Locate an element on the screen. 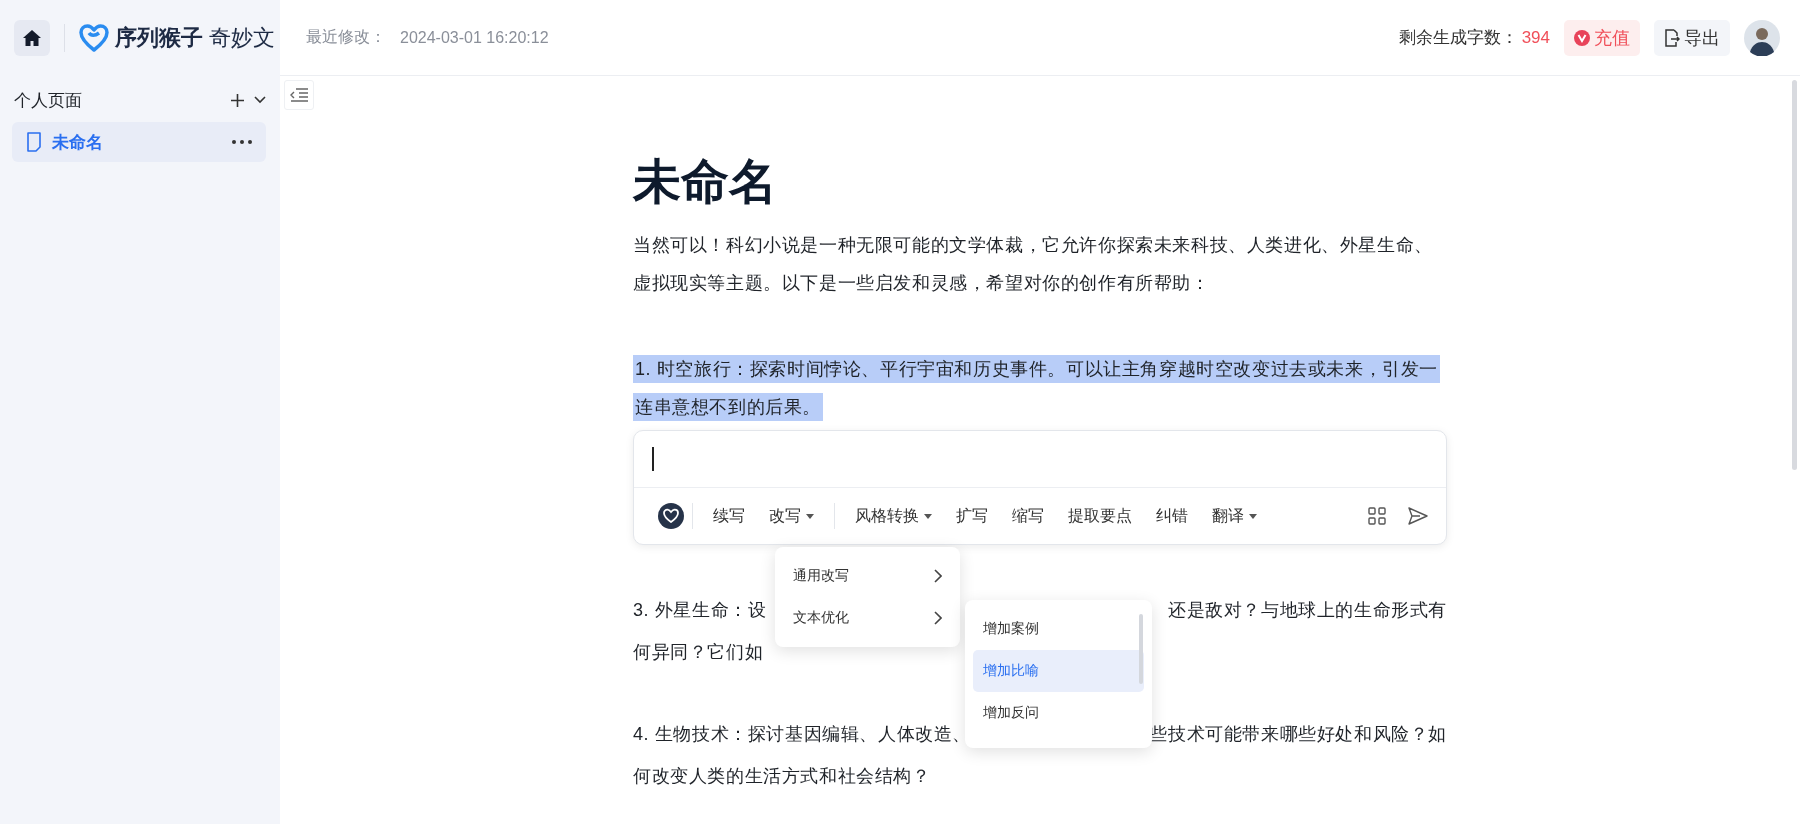 The width and height of the screenshot is (1800, 824). collapse-sidebar-button is located at coordinates (299, 95).